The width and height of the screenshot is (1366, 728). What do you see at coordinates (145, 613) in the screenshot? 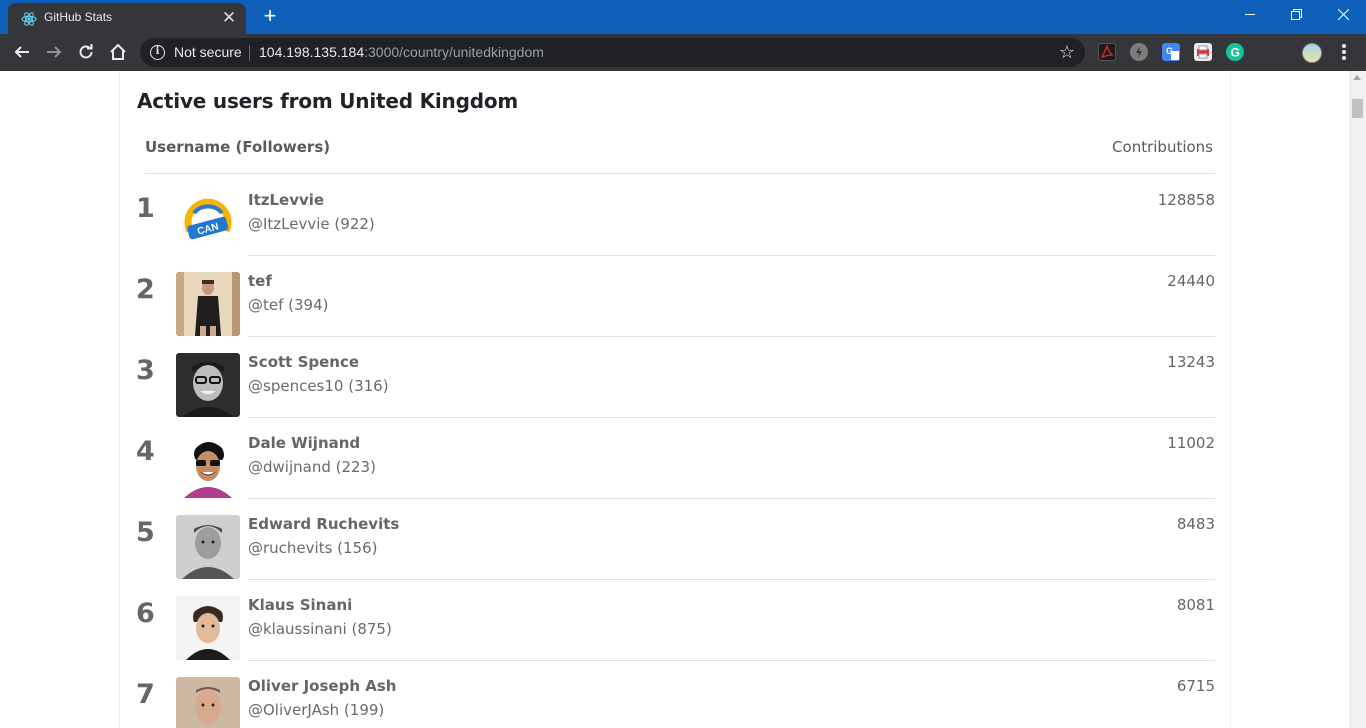
I see `user-rank: 6` at bounding box center [145, 613].